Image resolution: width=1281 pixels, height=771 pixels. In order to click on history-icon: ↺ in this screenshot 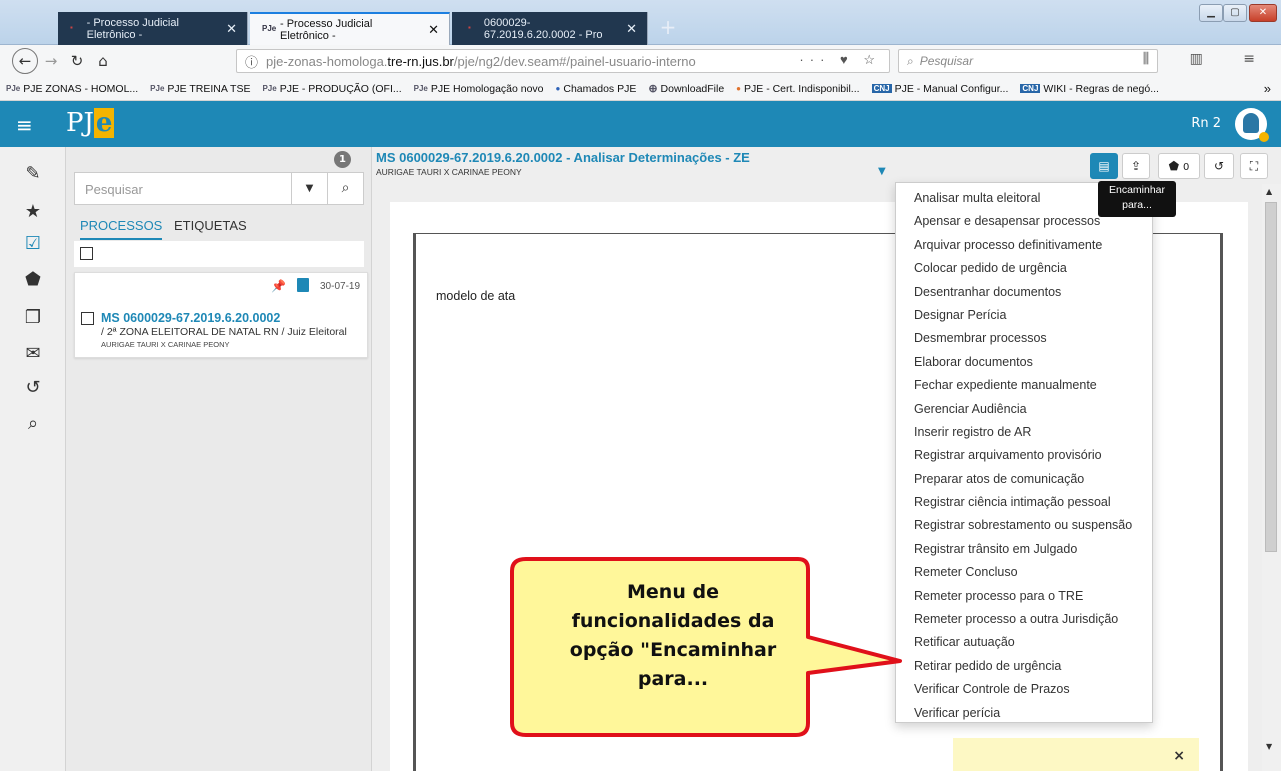, I will do `click(33, 387)`.